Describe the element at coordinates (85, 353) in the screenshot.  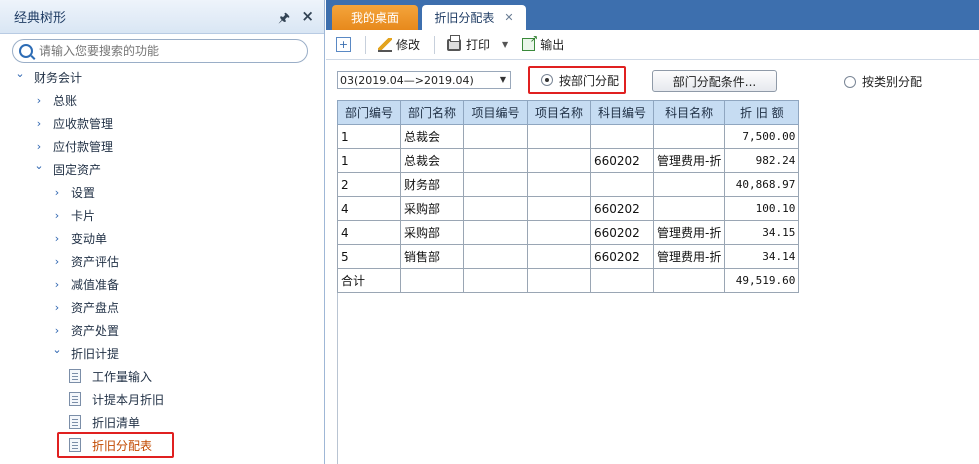
I see `tree-item: ⌄ 折旧计提` at that location.